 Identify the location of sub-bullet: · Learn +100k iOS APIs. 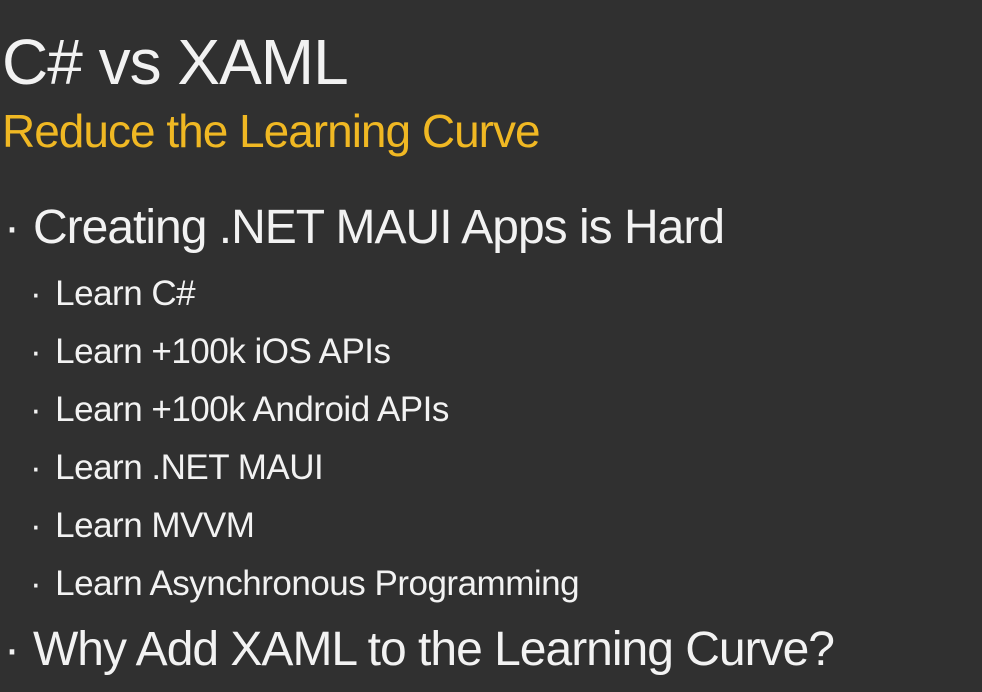
(210, 351).